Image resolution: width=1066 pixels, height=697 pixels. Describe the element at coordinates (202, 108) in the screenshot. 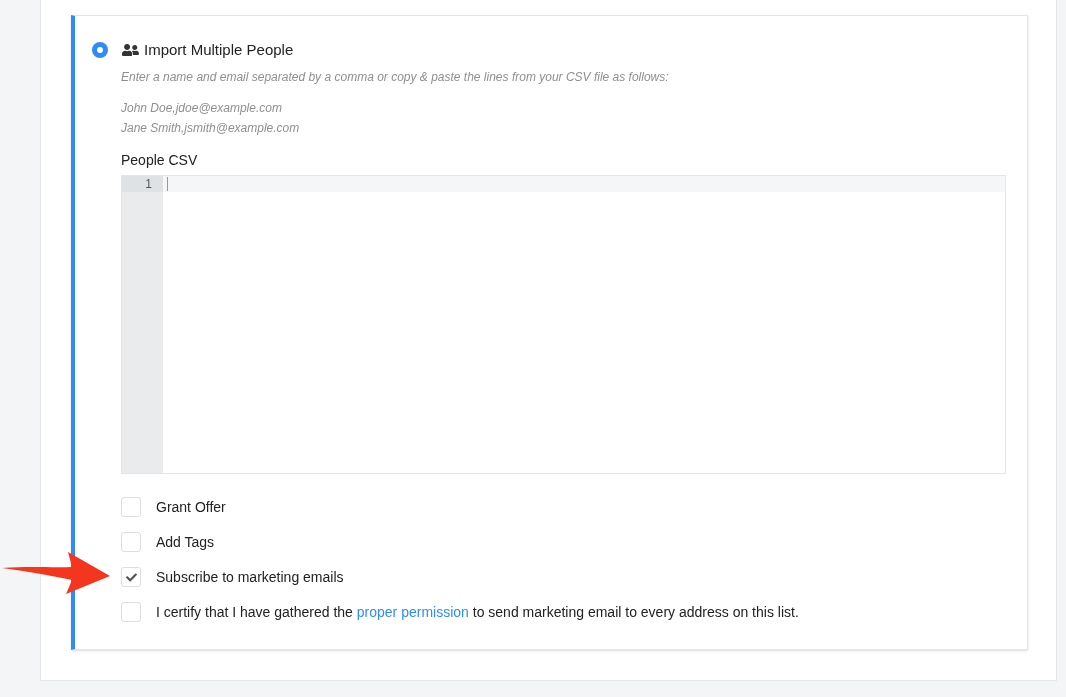

I see `example-line: John Doe,jdoe@example.com` at that location.